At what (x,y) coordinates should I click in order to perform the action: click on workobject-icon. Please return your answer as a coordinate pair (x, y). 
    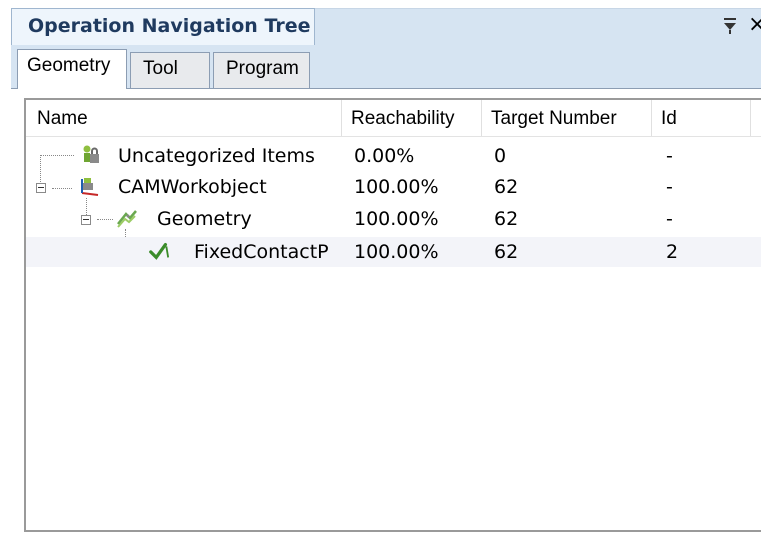
    Looking at the image, I should click on (90, 187).